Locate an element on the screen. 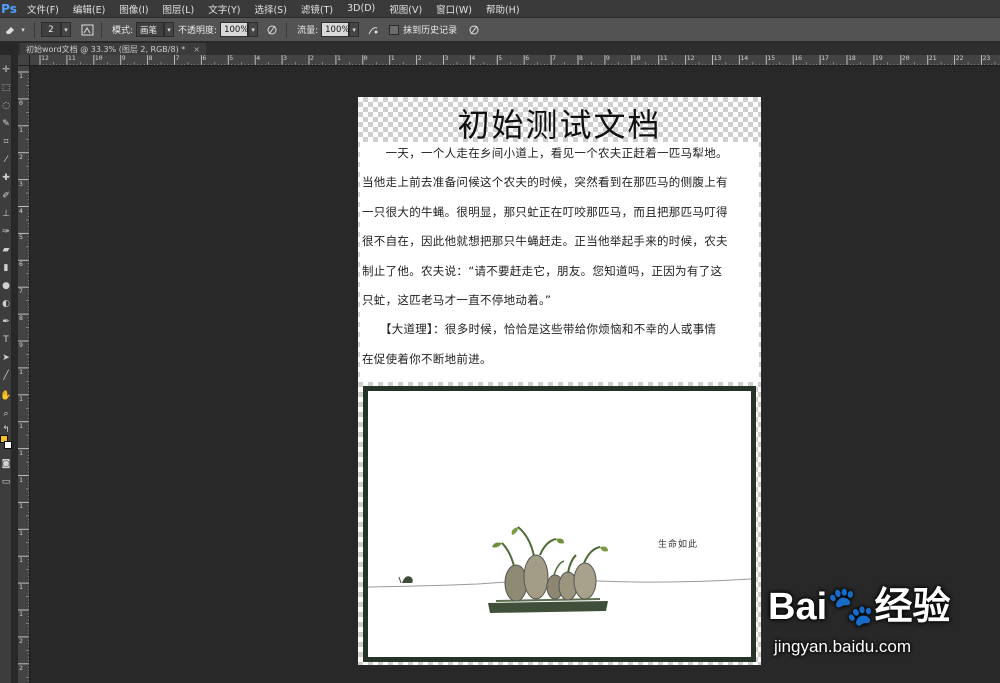  blur-tool-icon: ● is located at coordinates (6, 285).